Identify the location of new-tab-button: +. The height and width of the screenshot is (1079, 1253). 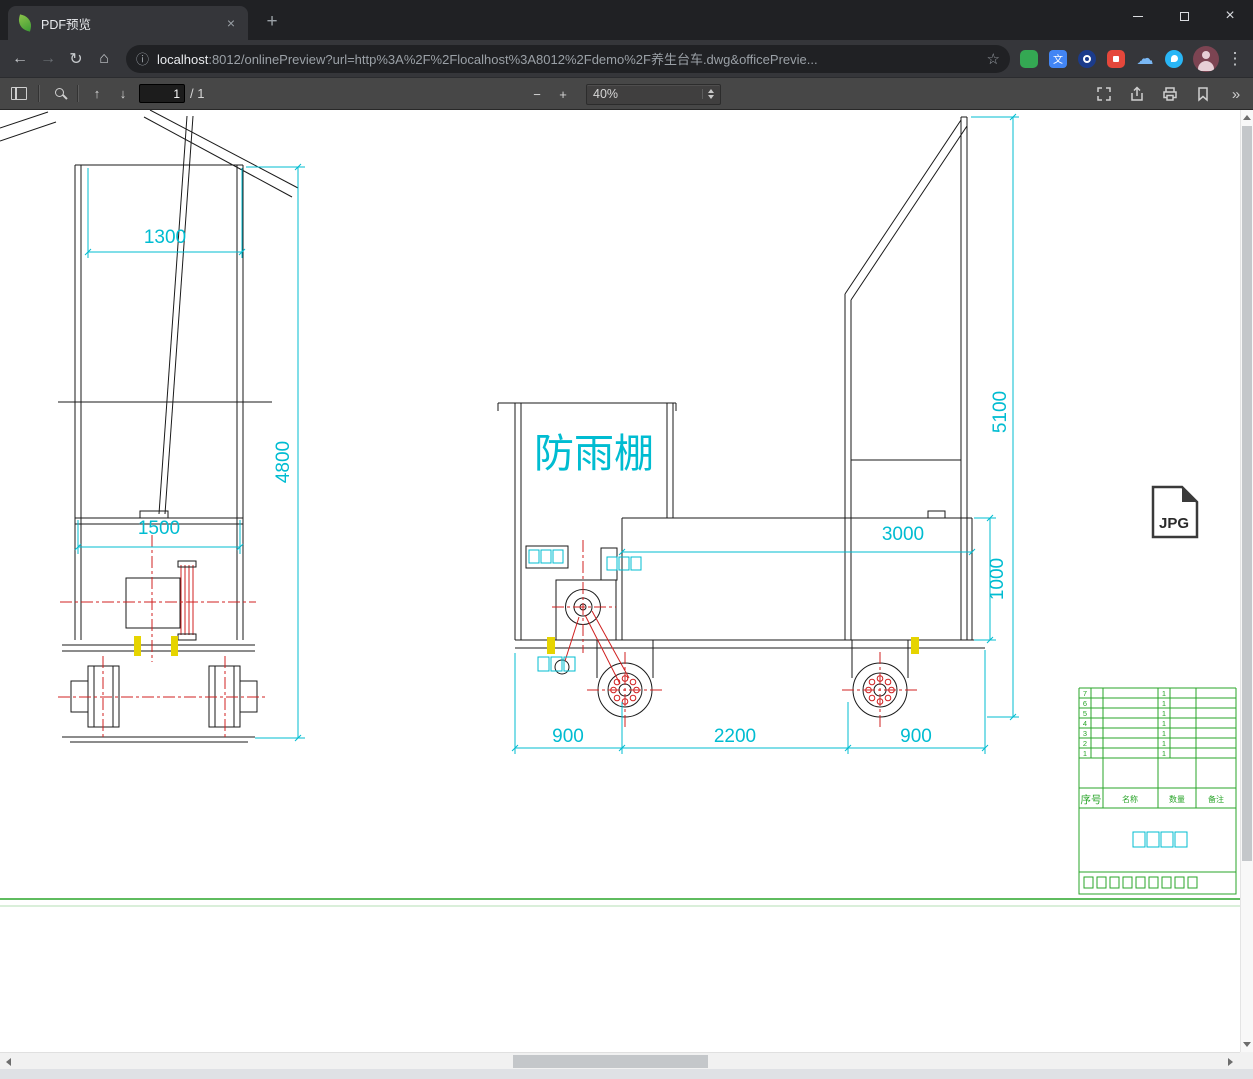
(272, 23).